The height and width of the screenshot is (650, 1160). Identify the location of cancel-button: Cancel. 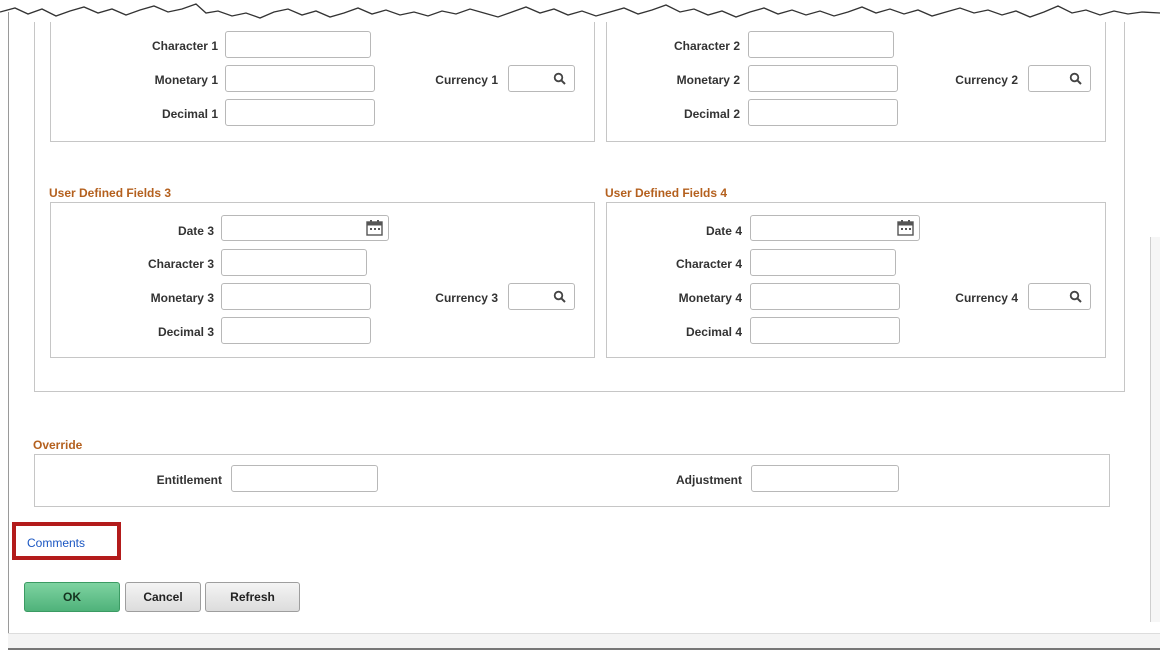
(163, 597).